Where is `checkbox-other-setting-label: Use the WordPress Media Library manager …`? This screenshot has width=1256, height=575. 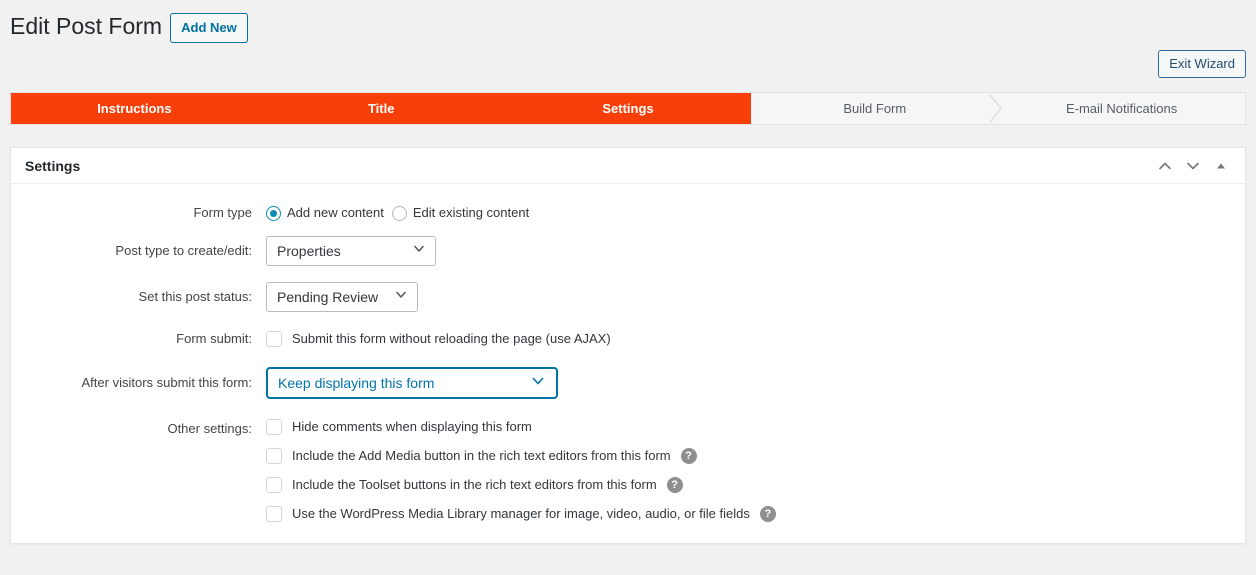
checkbox-other-setting-label: Use the WordPress Media Library manager … is located at coordinates (521, 513).